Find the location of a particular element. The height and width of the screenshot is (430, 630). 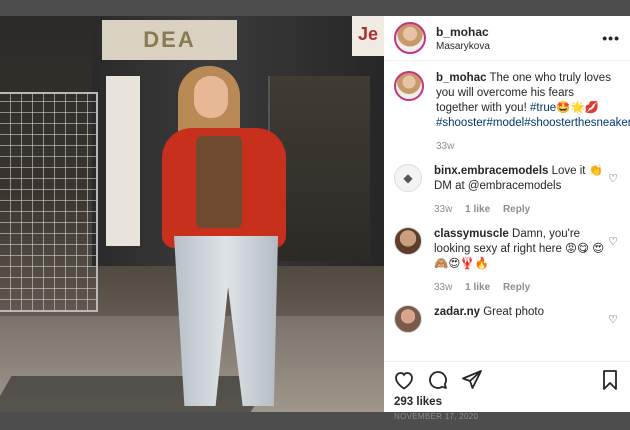

store-window is located at coordinates (123, 161).